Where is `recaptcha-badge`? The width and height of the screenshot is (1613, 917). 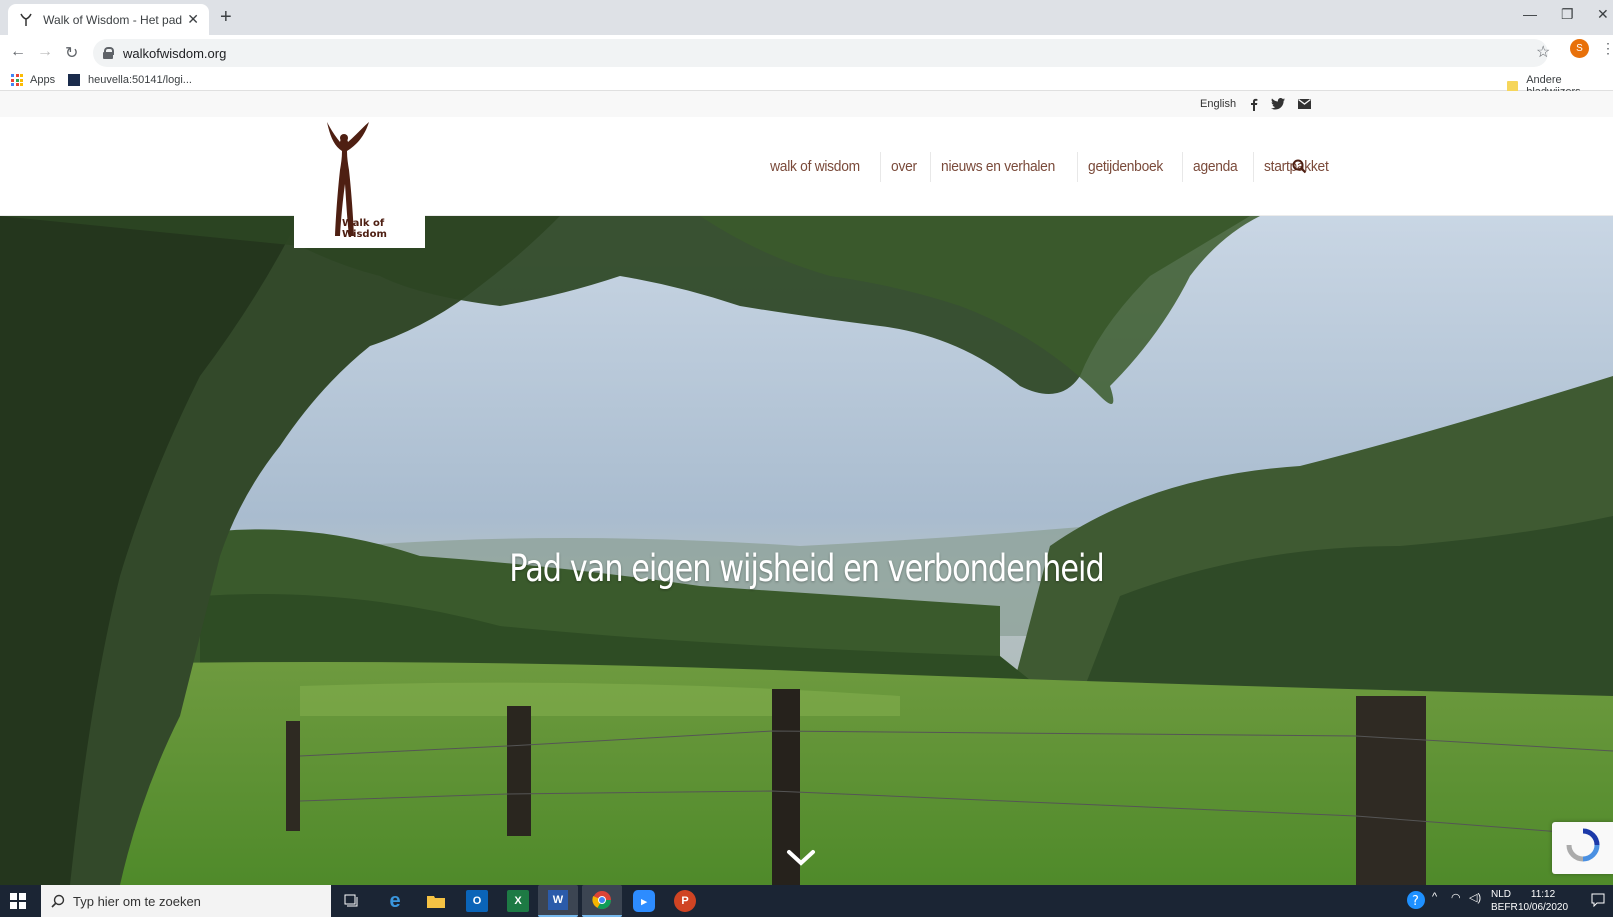
recaptcha-badge is located at coordinates (1582, 848).